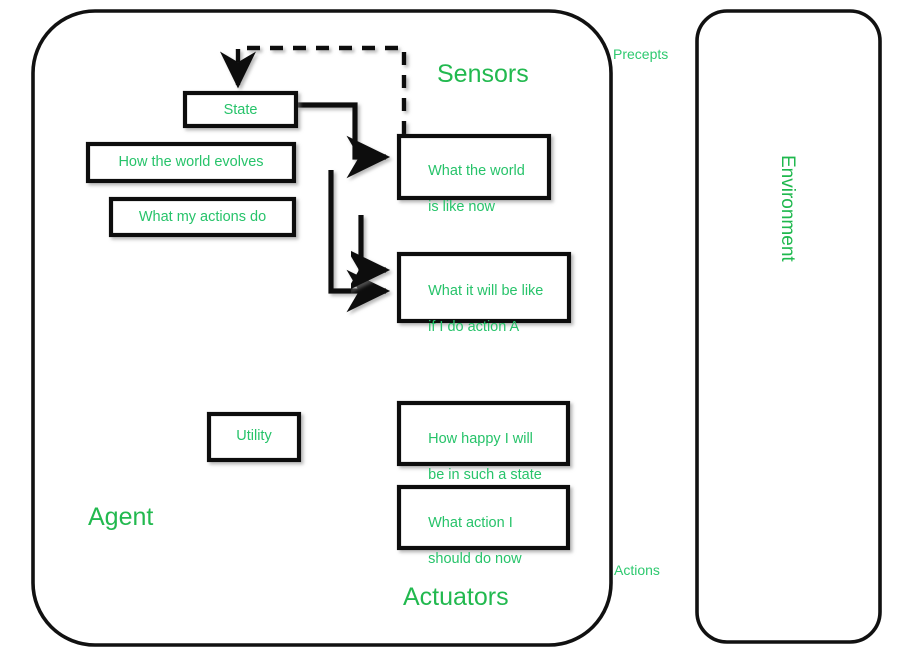 The image size is (917, 652). Describe the element at coordinates (483, 74) in the screenshot. I see `sensors-label: Sensors` at that location.